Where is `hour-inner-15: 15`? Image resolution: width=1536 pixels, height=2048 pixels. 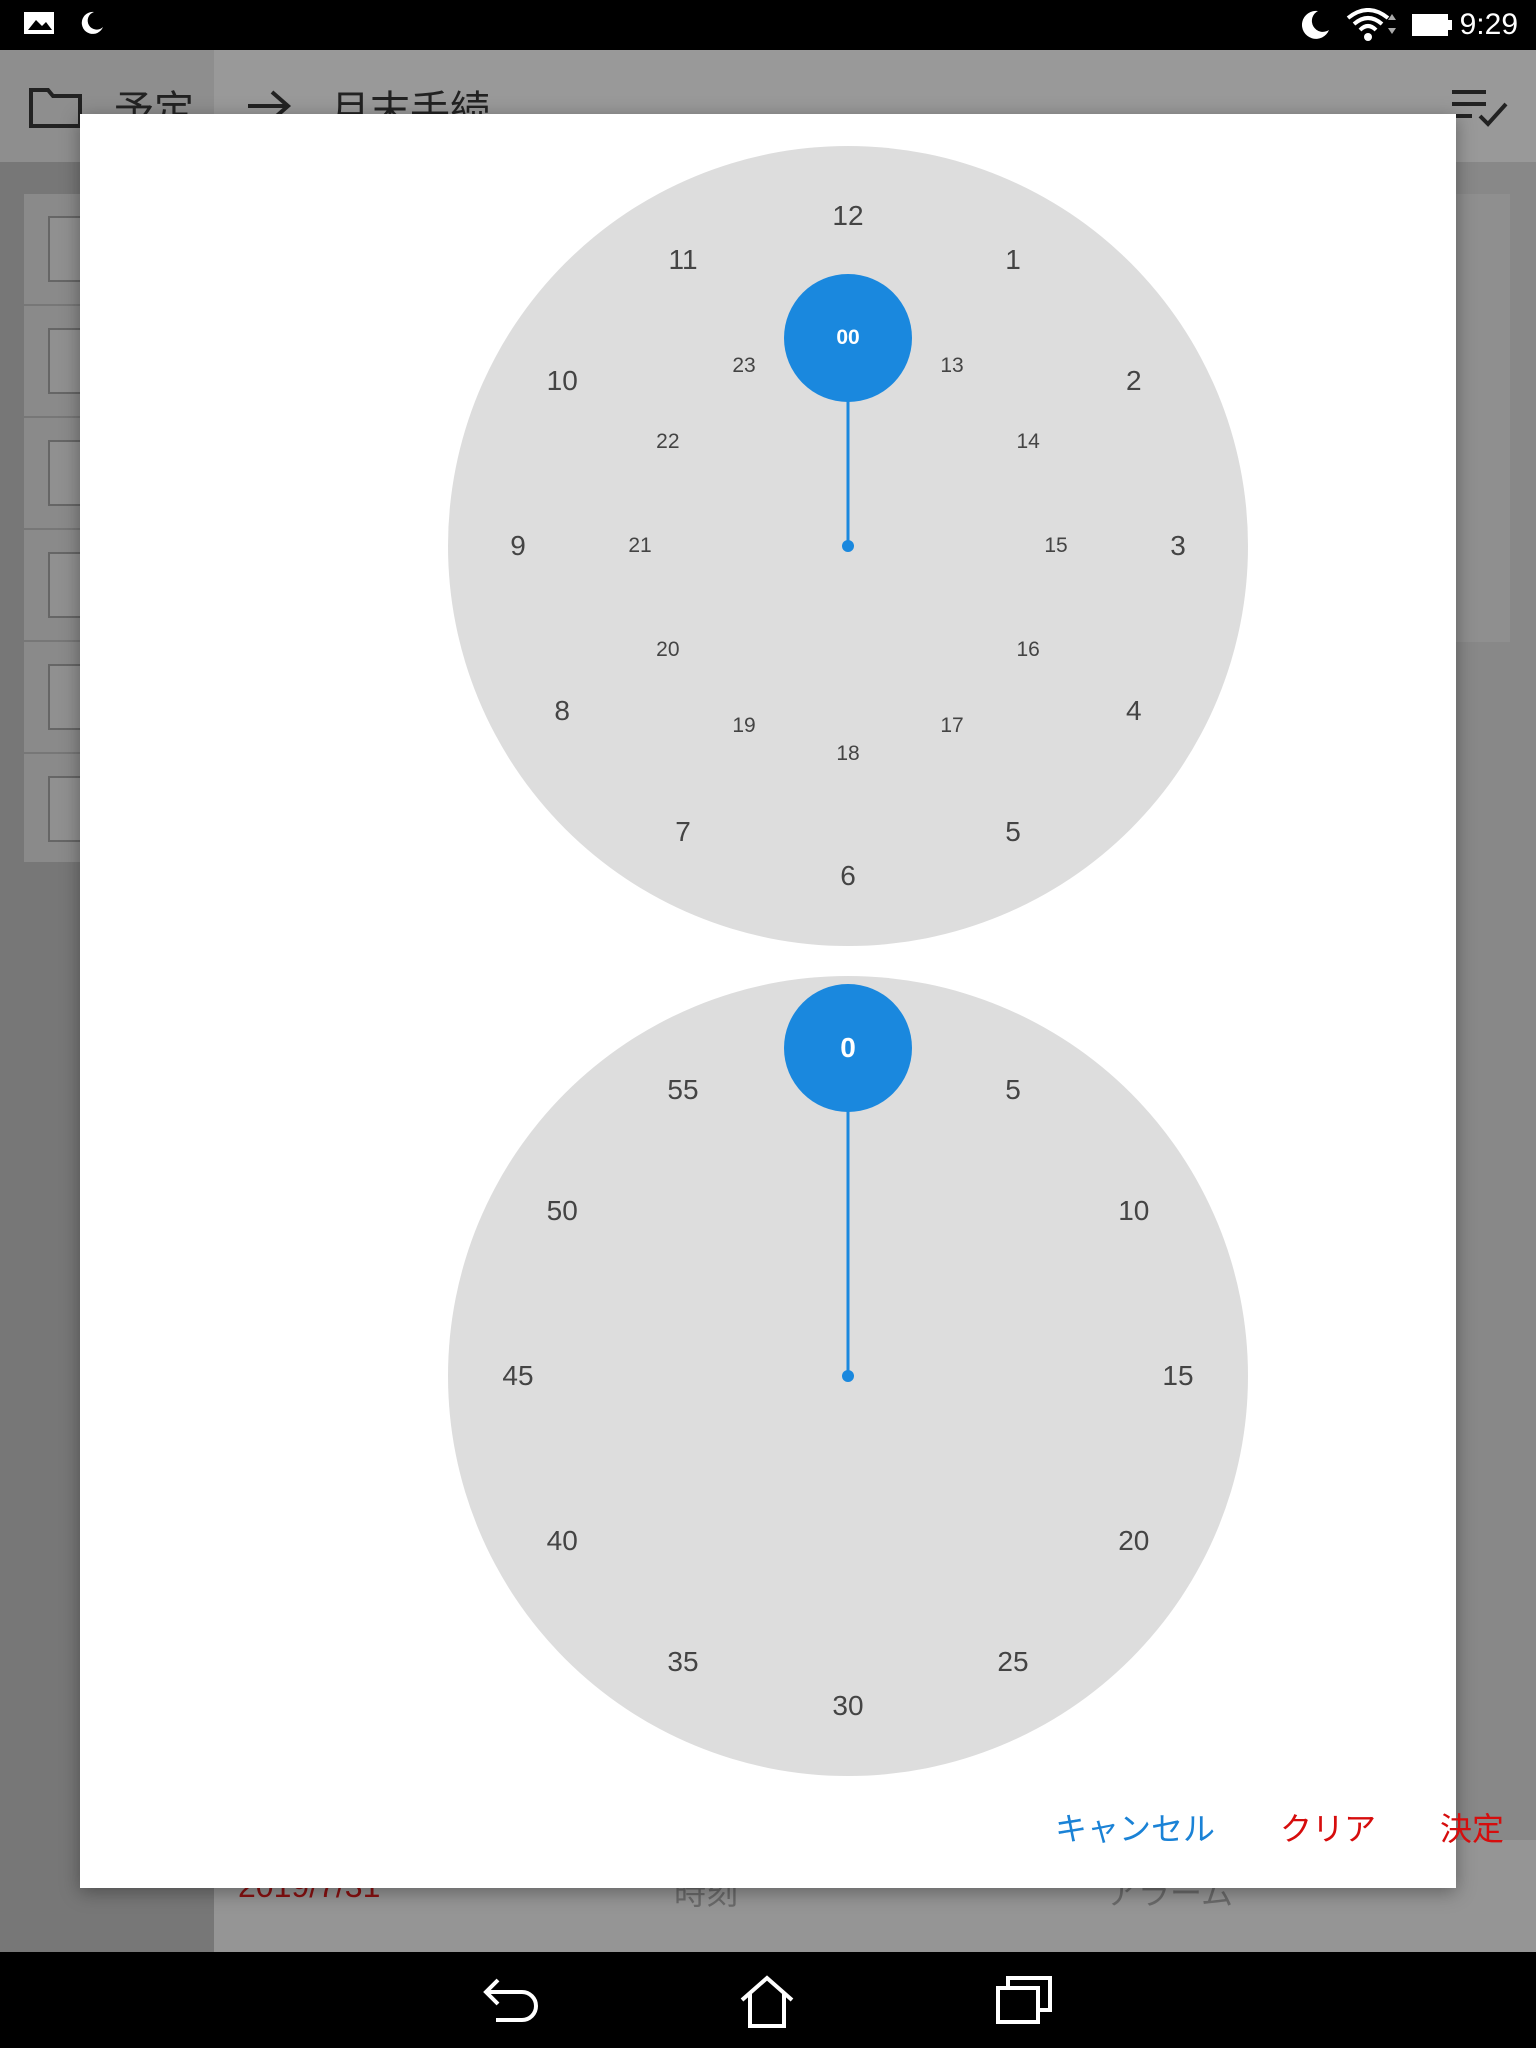
hour-inner-15: 15 is located at coordinates (1055, 546).